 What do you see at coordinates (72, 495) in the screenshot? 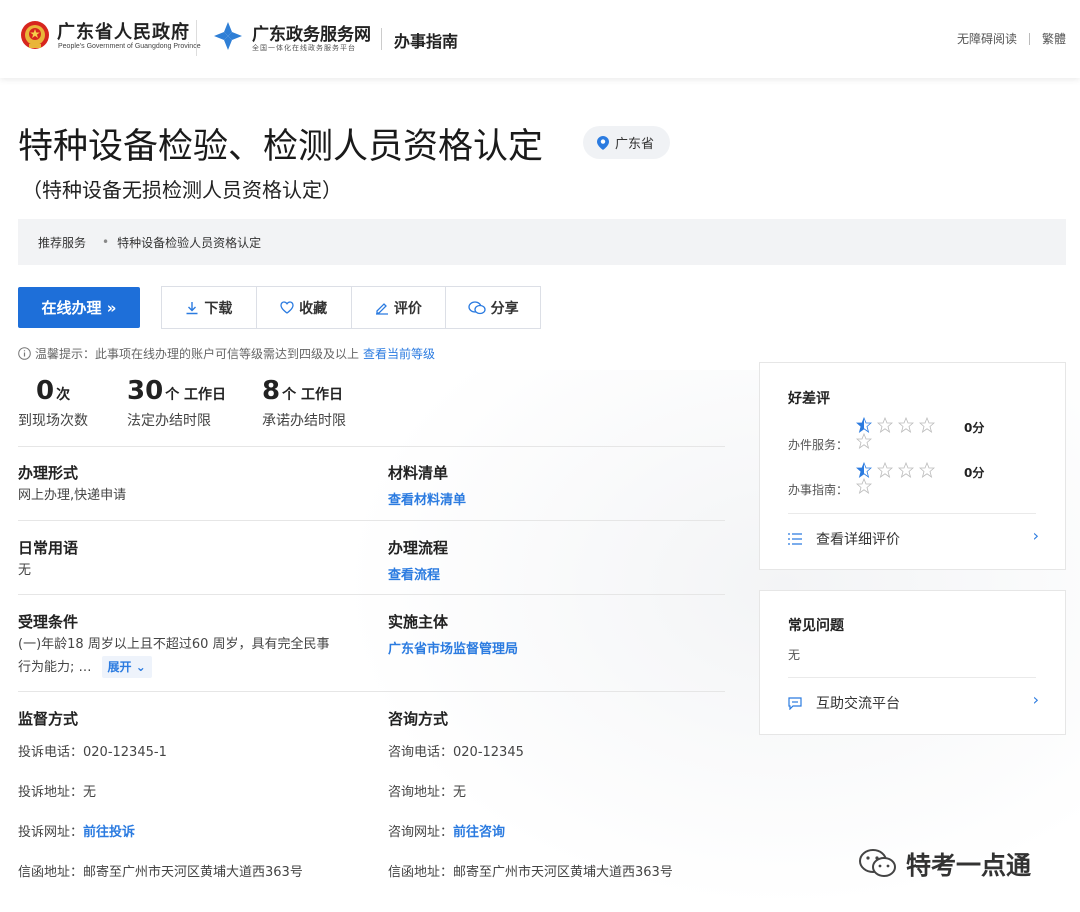
I see `handling-form-value: 网上办理,快递申请` at bounding box center [72, 495].